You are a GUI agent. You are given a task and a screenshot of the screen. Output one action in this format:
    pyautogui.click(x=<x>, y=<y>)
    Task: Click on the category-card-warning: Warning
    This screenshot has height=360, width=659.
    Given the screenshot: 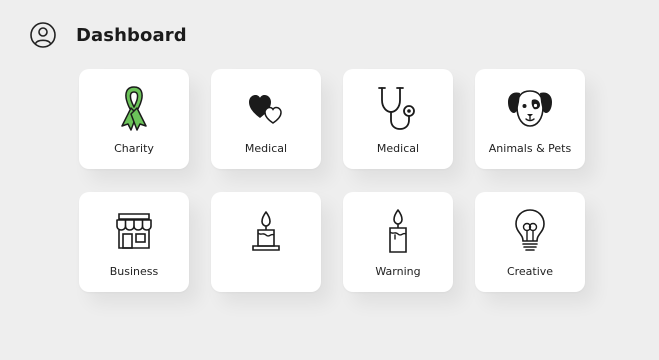 What is the action you would take?
    pyautogui.click(x=398, y=242)
    